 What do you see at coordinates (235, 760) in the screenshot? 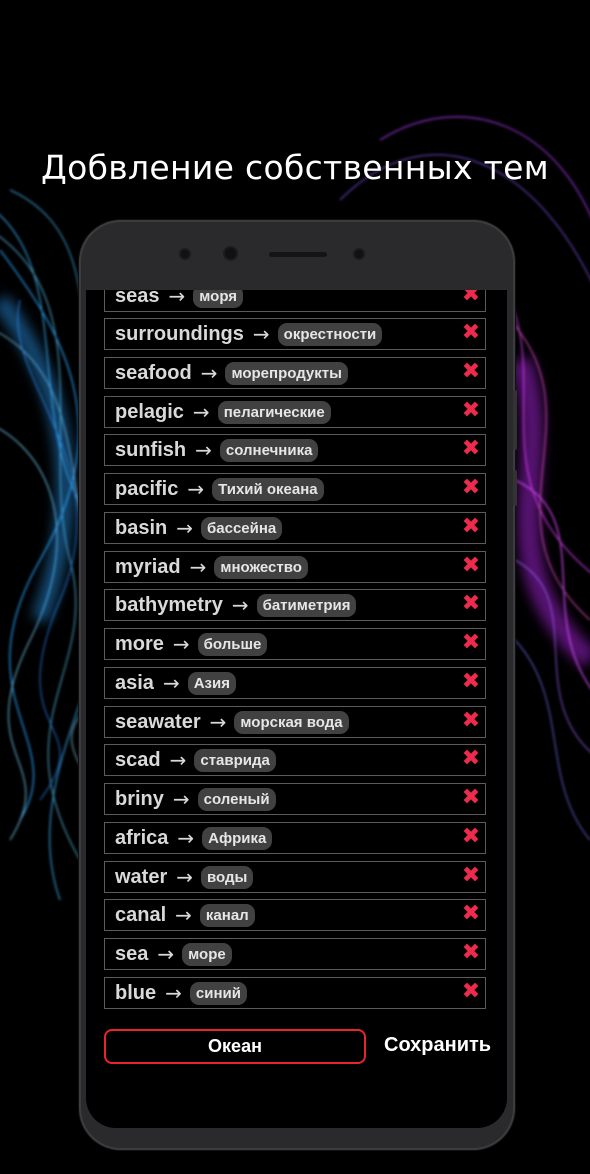
I see `translation-chip: ставрида` at bounding box center [235, 760].